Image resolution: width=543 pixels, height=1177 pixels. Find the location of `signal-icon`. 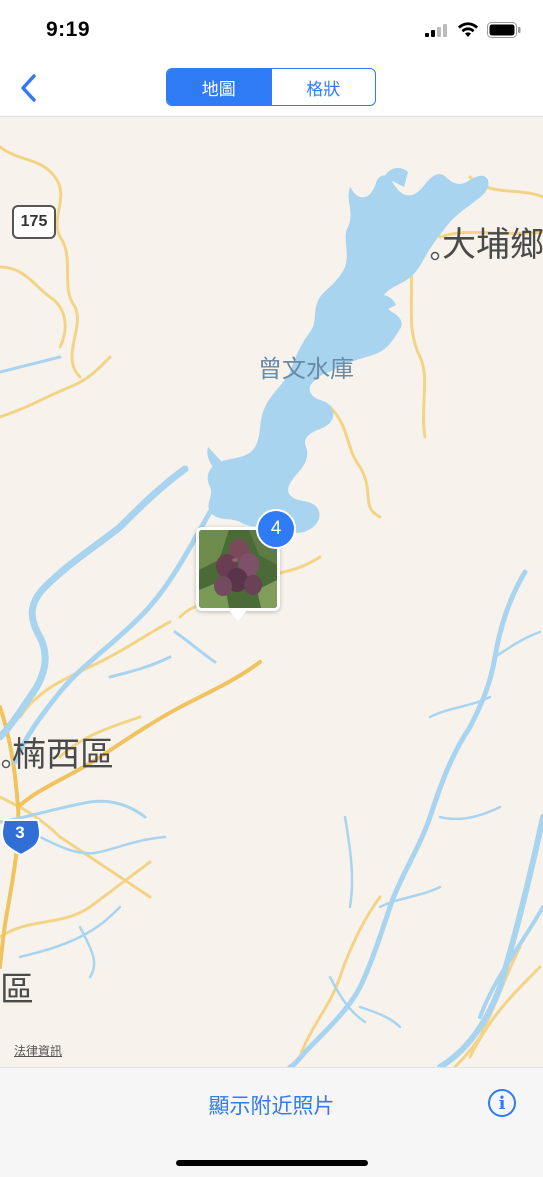

signal-icon is located at coordinates (436, 30).